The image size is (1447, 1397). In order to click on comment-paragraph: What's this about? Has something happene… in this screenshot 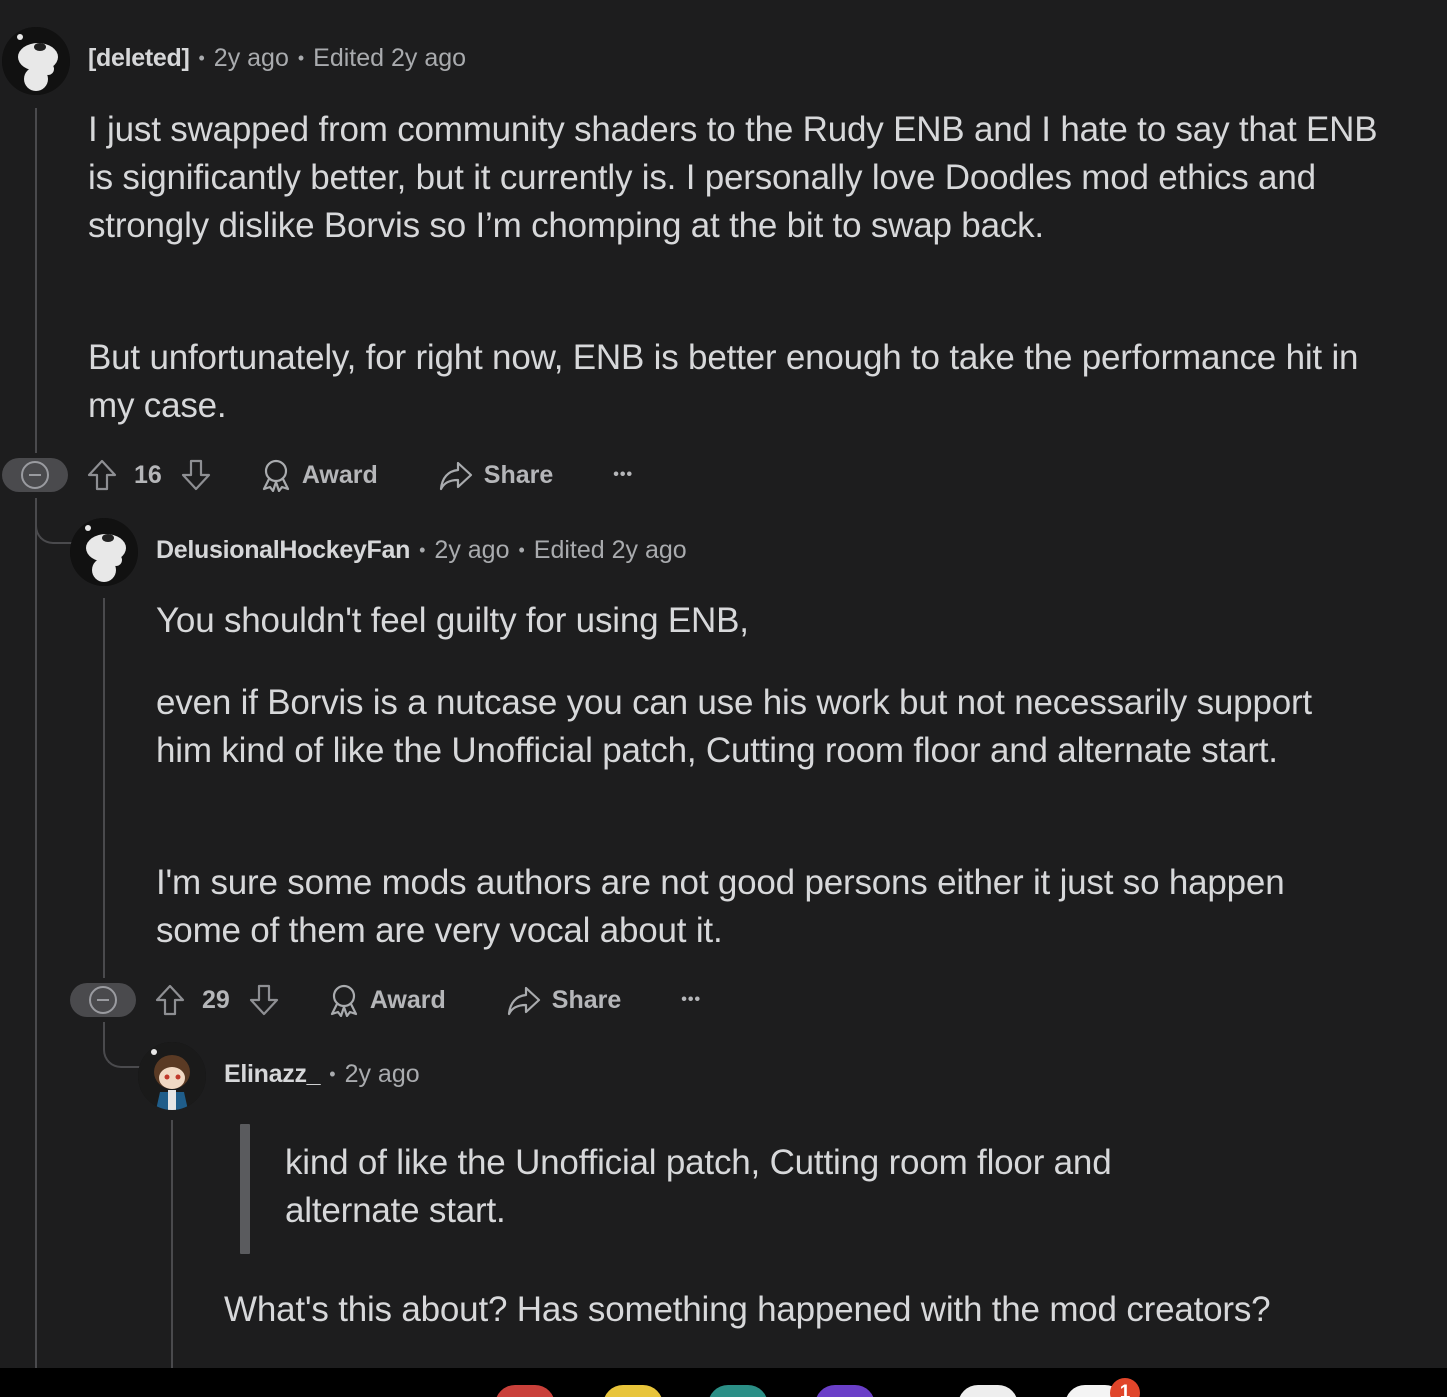, I will do `click(747, 1309)`.